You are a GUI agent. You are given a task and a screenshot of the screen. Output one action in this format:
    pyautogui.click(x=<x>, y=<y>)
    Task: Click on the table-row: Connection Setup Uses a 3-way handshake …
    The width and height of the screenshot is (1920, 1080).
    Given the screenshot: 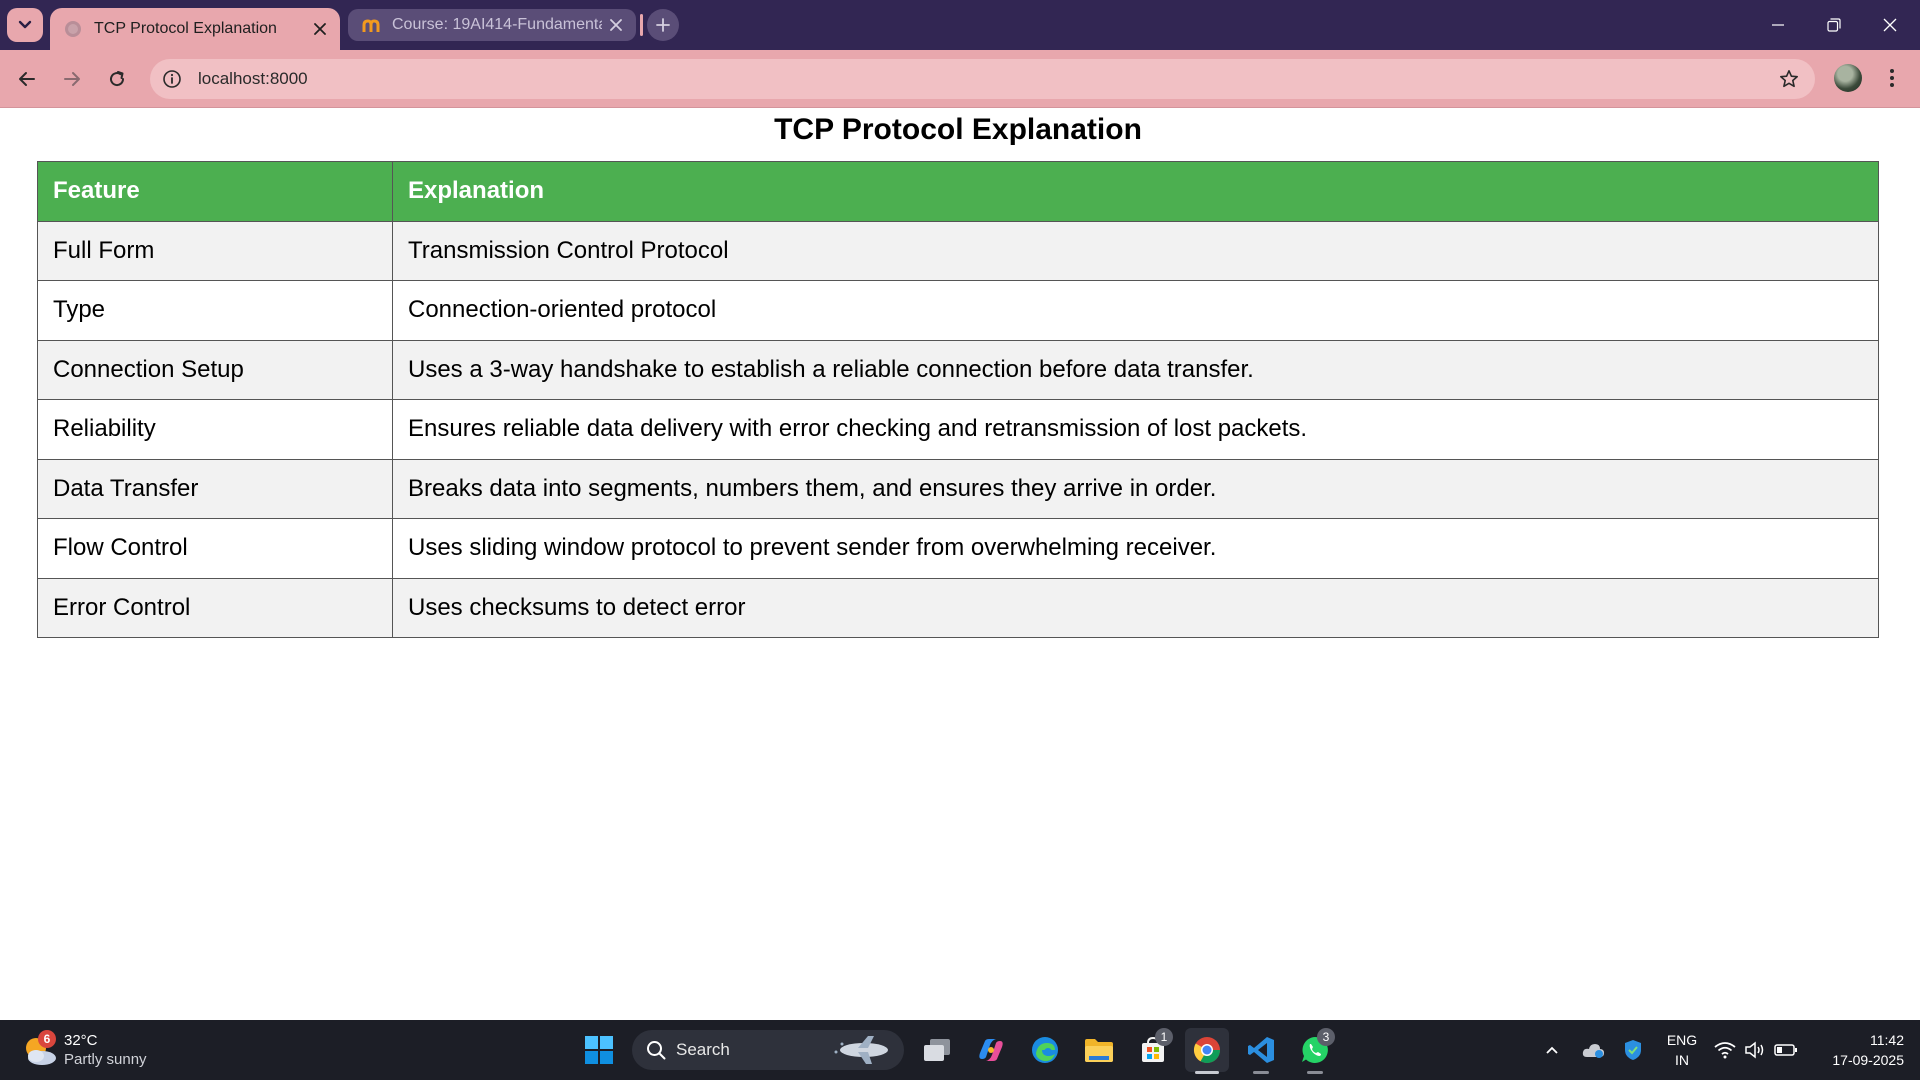 What is the action you would take?
    pyautogui.click(x=958, y=369)
    